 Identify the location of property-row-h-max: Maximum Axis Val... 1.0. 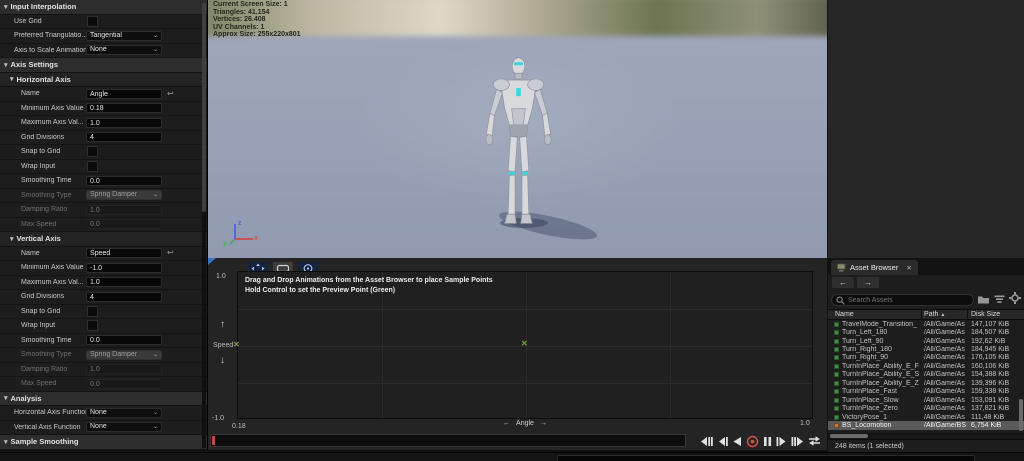
(103, 123).